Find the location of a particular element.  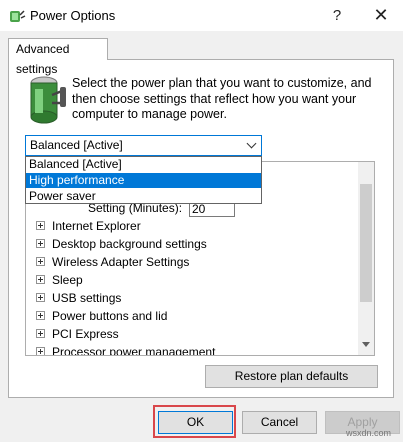

ok-button: OK is located at coordinates (195, 422).